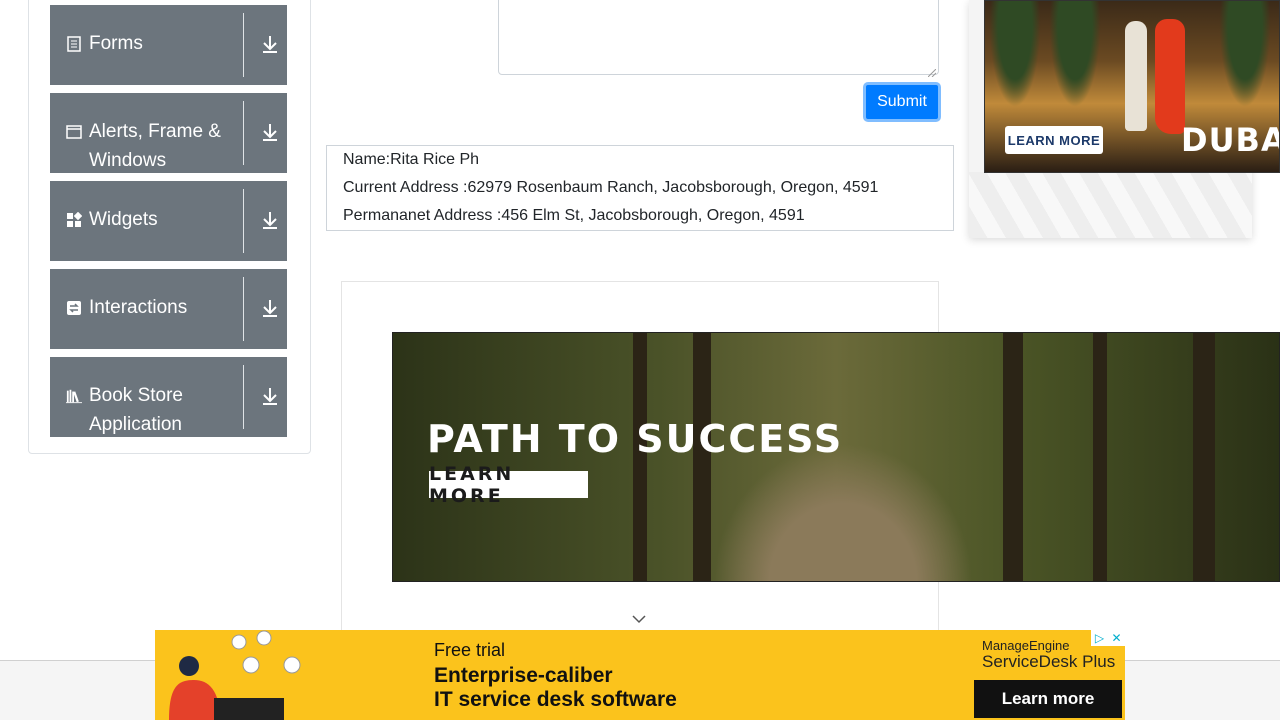 This screenshot has width=1280, height=720. Describe the element at coordinates (168, 45) in the screenshot. I see `sidebar-group-forms: Forms` at that location.